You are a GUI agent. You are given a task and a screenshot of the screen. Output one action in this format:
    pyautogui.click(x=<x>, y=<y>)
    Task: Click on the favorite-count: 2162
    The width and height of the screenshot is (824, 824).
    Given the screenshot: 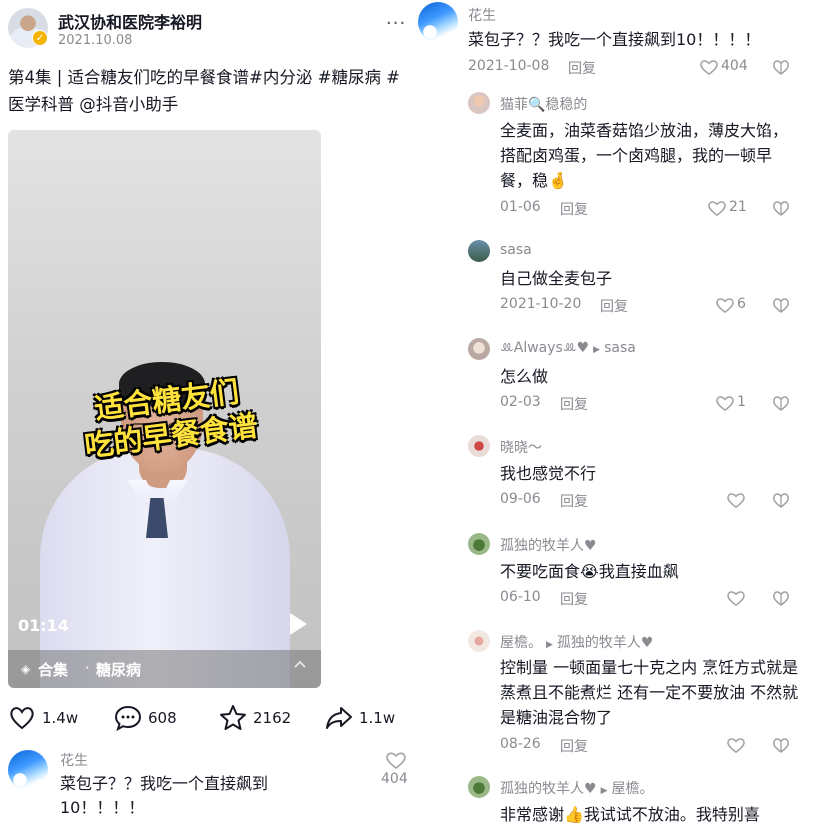 What is the action you would take?
    pyautogui.click(x=272, y=718)
    